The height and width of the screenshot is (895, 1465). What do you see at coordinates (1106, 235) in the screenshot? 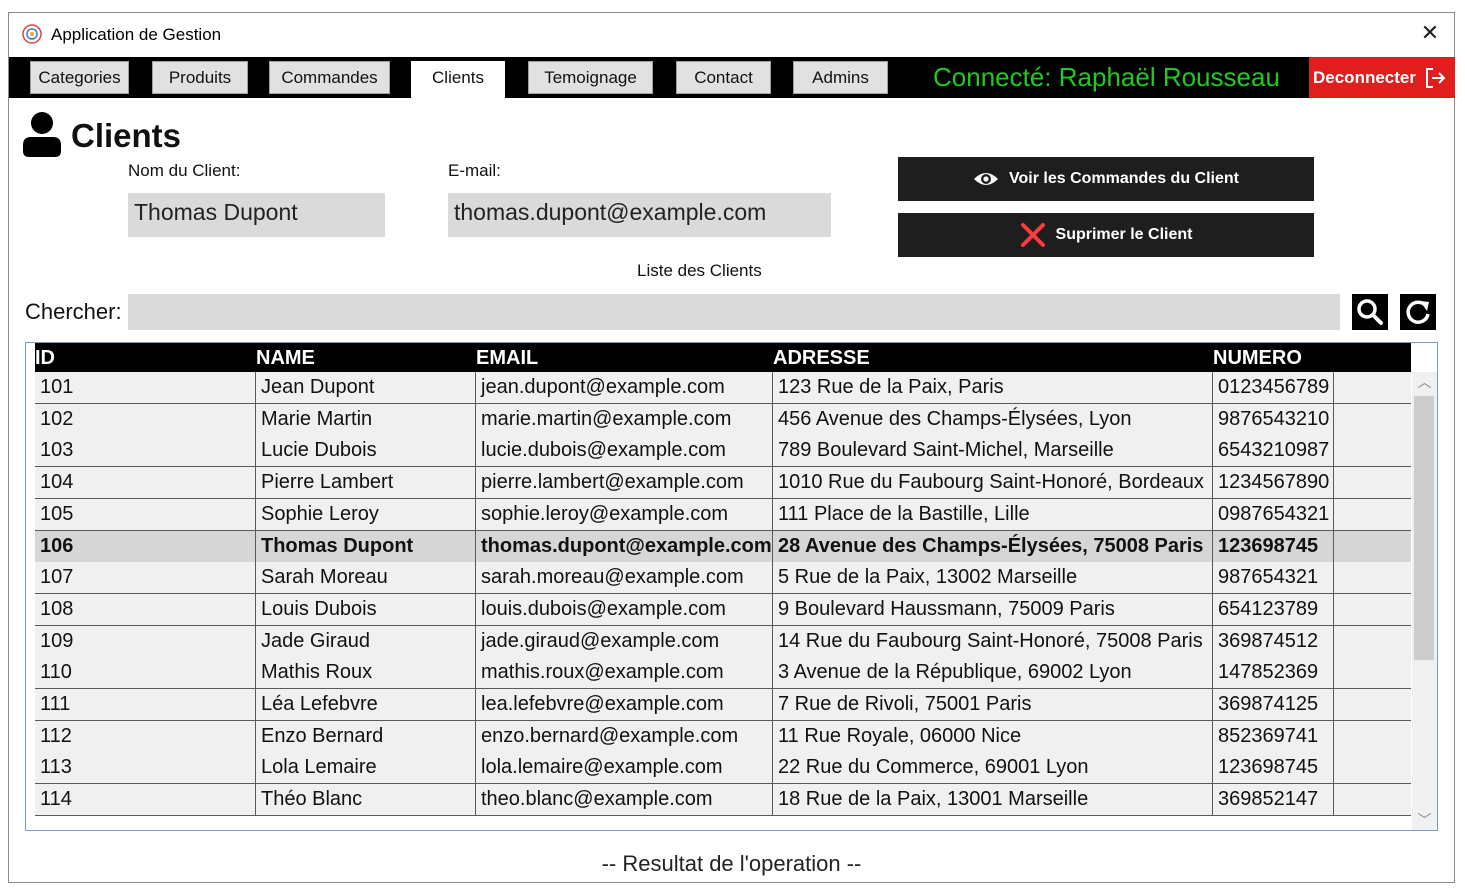
I see `delete-client-button: Suprimer le Client` at bounding box center [1106, 235].